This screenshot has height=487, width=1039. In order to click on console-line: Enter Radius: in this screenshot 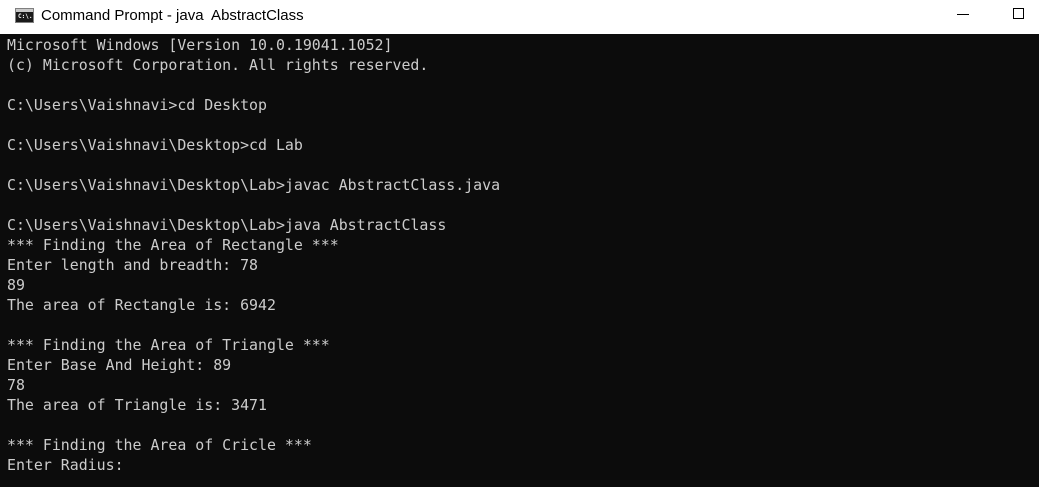, I will do `click(65, 465)`.